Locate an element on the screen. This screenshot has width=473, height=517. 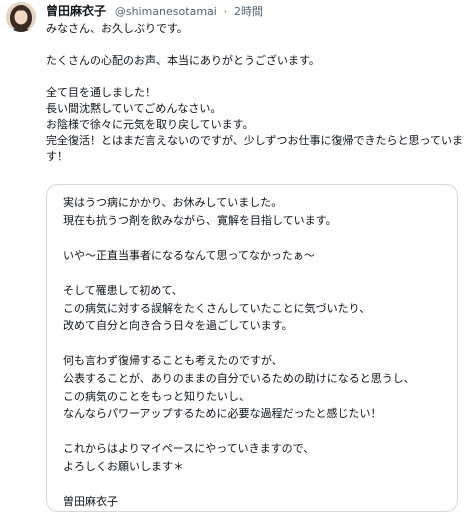
tweet-header: 曾田麻衣子 @shimanesotamai · 2時間 is located at coordinates (154, 11).